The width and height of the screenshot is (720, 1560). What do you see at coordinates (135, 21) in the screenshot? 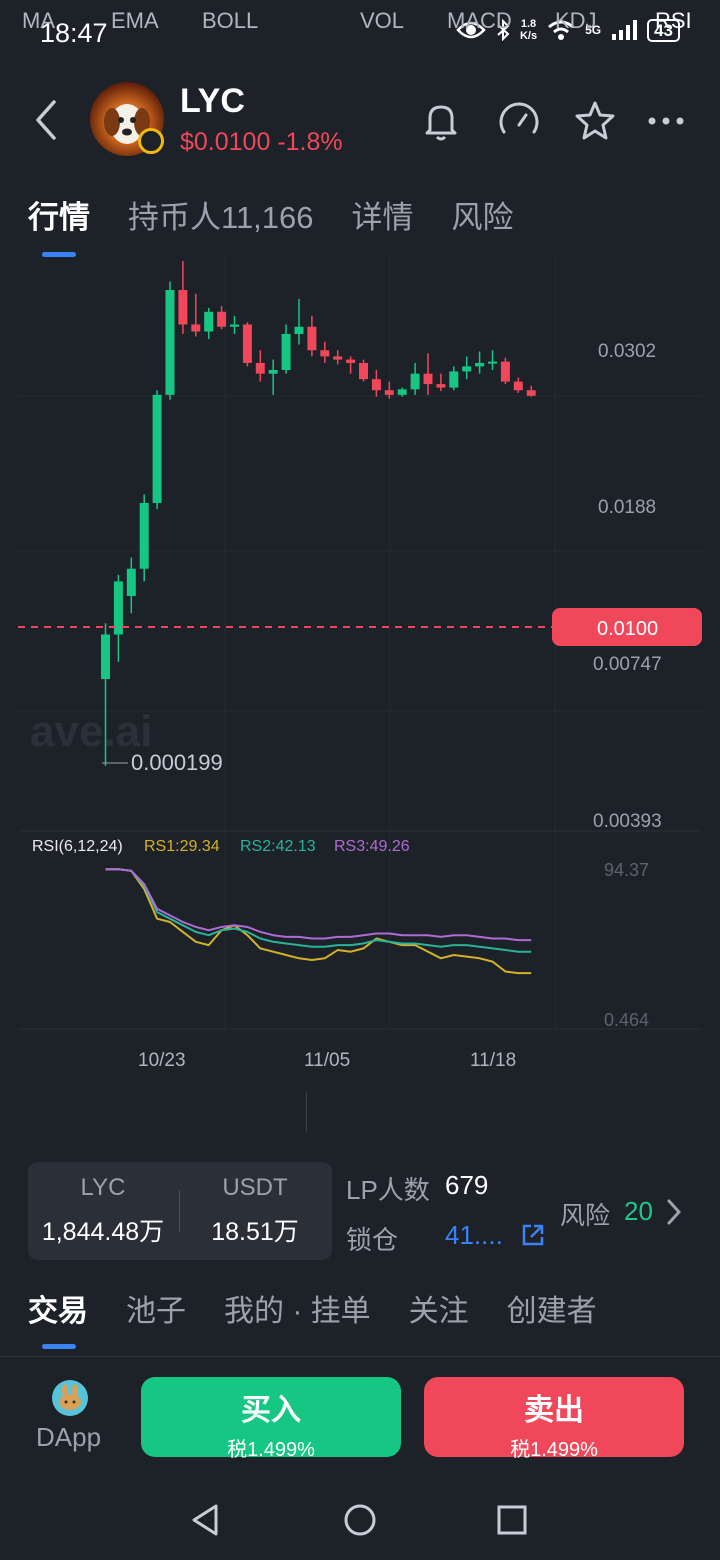
I see `indicator-ema: EMA` at bounding box center [135, 21].